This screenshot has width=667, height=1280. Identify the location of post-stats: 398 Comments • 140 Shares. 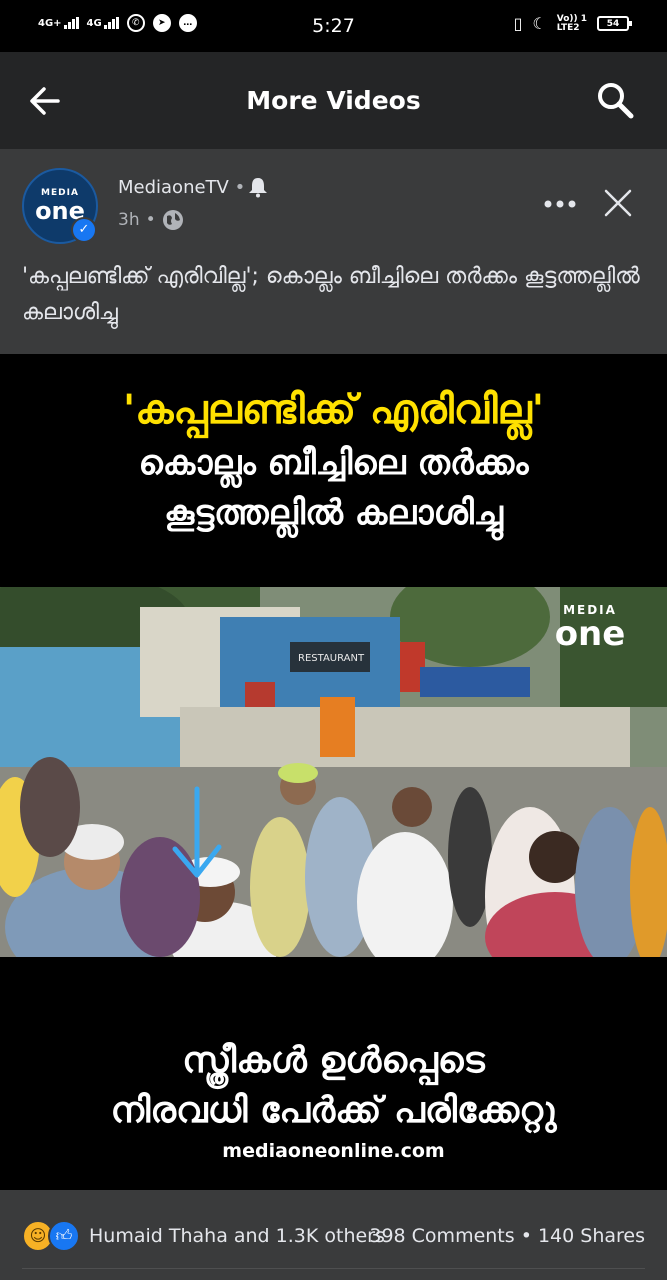
(507, 1236).